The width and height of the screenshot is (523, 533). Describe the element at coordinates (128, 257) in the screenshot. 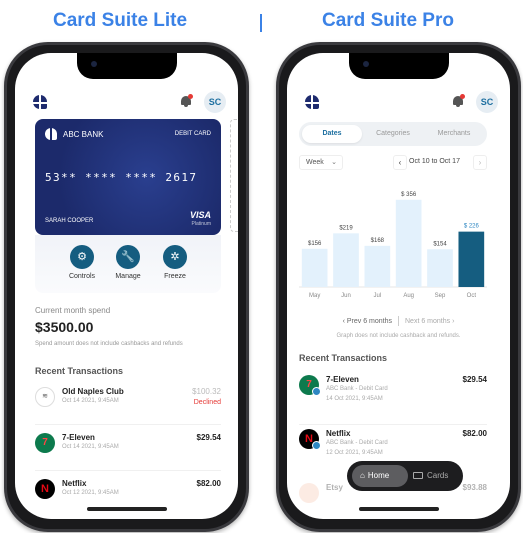

I see `wrench-icon: 🔧` at that location.